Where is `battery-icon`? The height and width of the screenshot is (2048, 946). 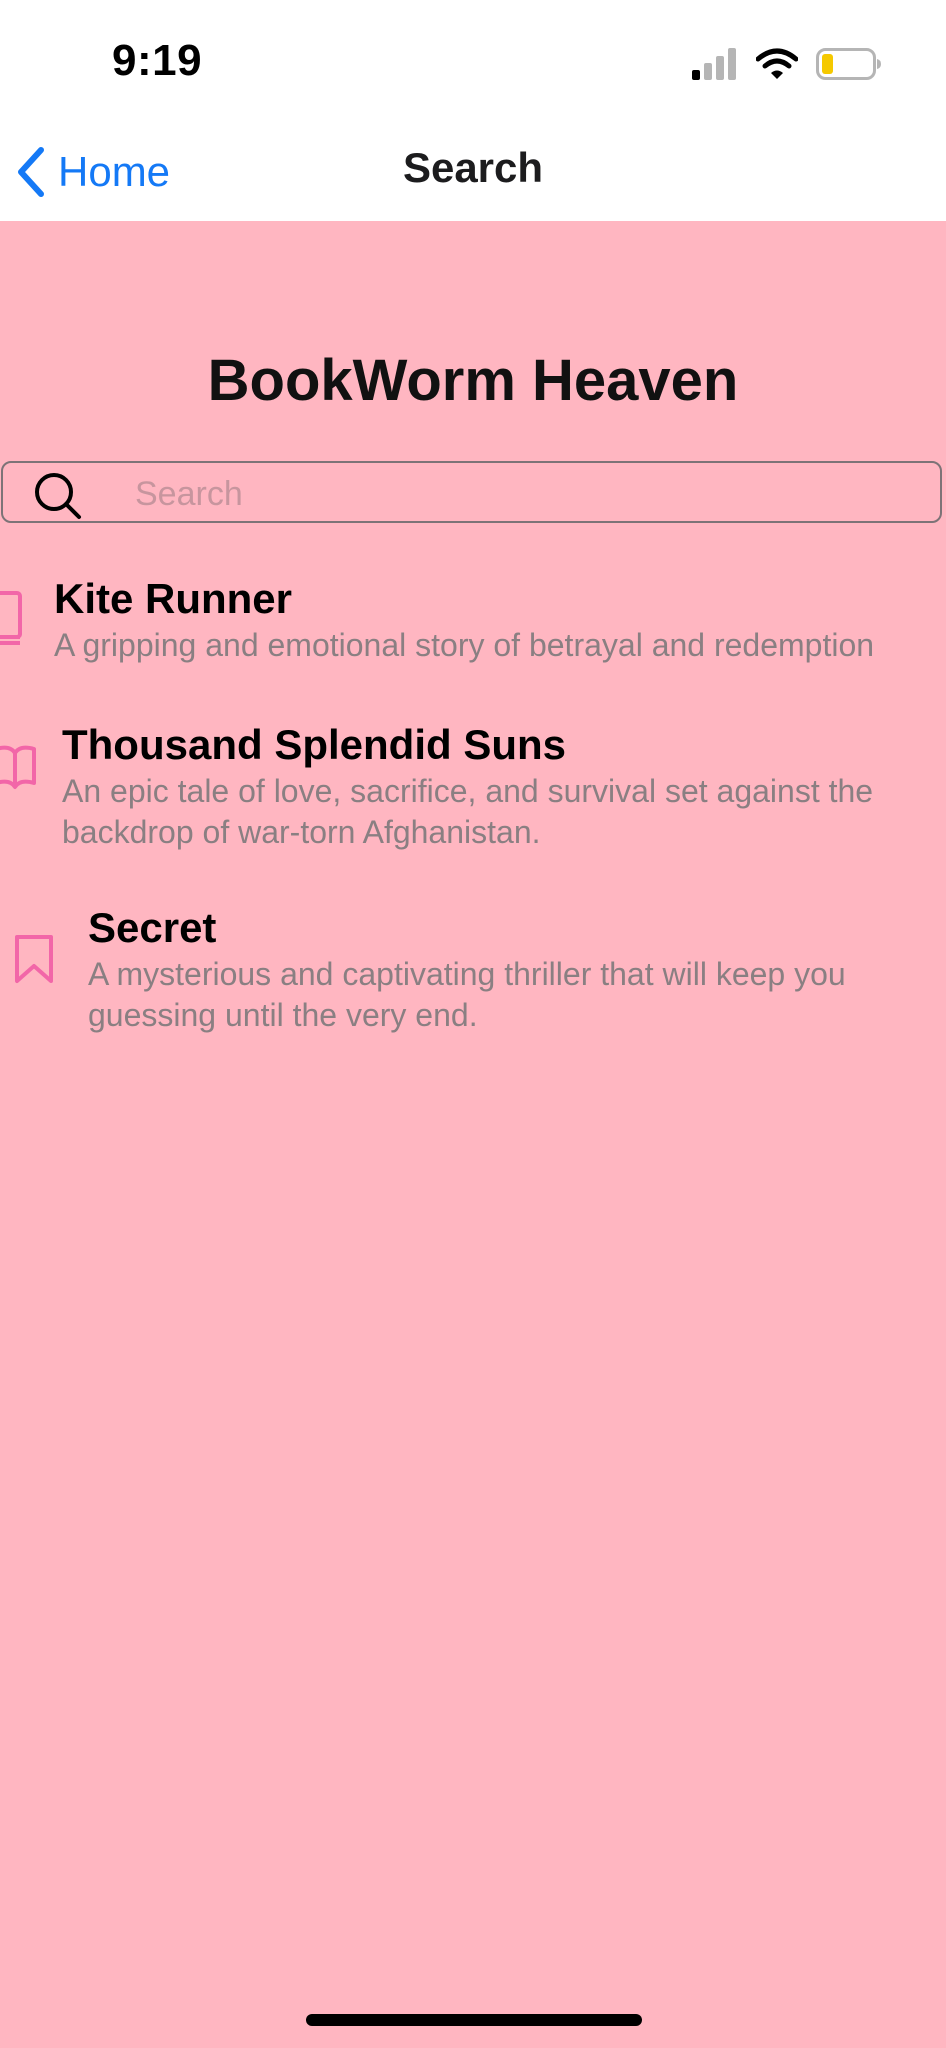
battery-icon is located at coordinates (848, 64).